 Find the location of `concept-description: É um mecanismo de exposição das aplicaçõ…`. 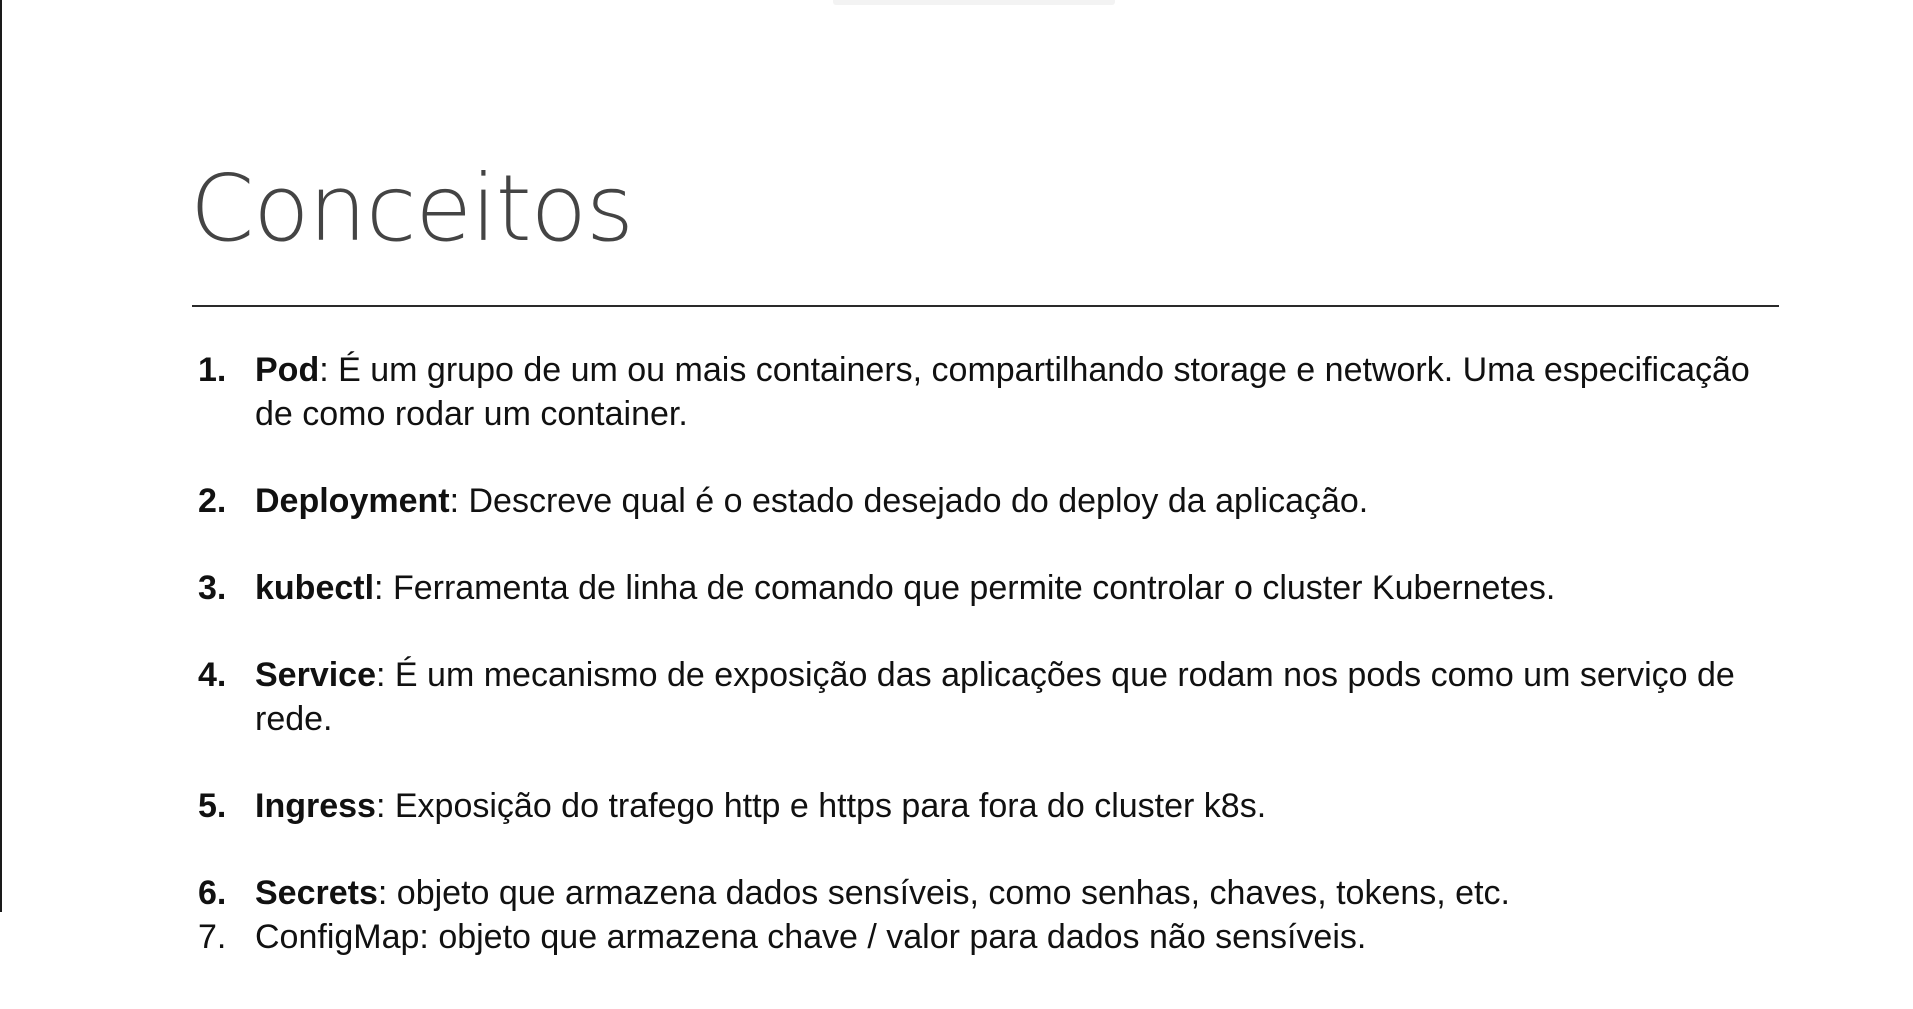

concept-description: É um mecanismo de exposição das aplicaçõ… is located at coordinates (995, 697).